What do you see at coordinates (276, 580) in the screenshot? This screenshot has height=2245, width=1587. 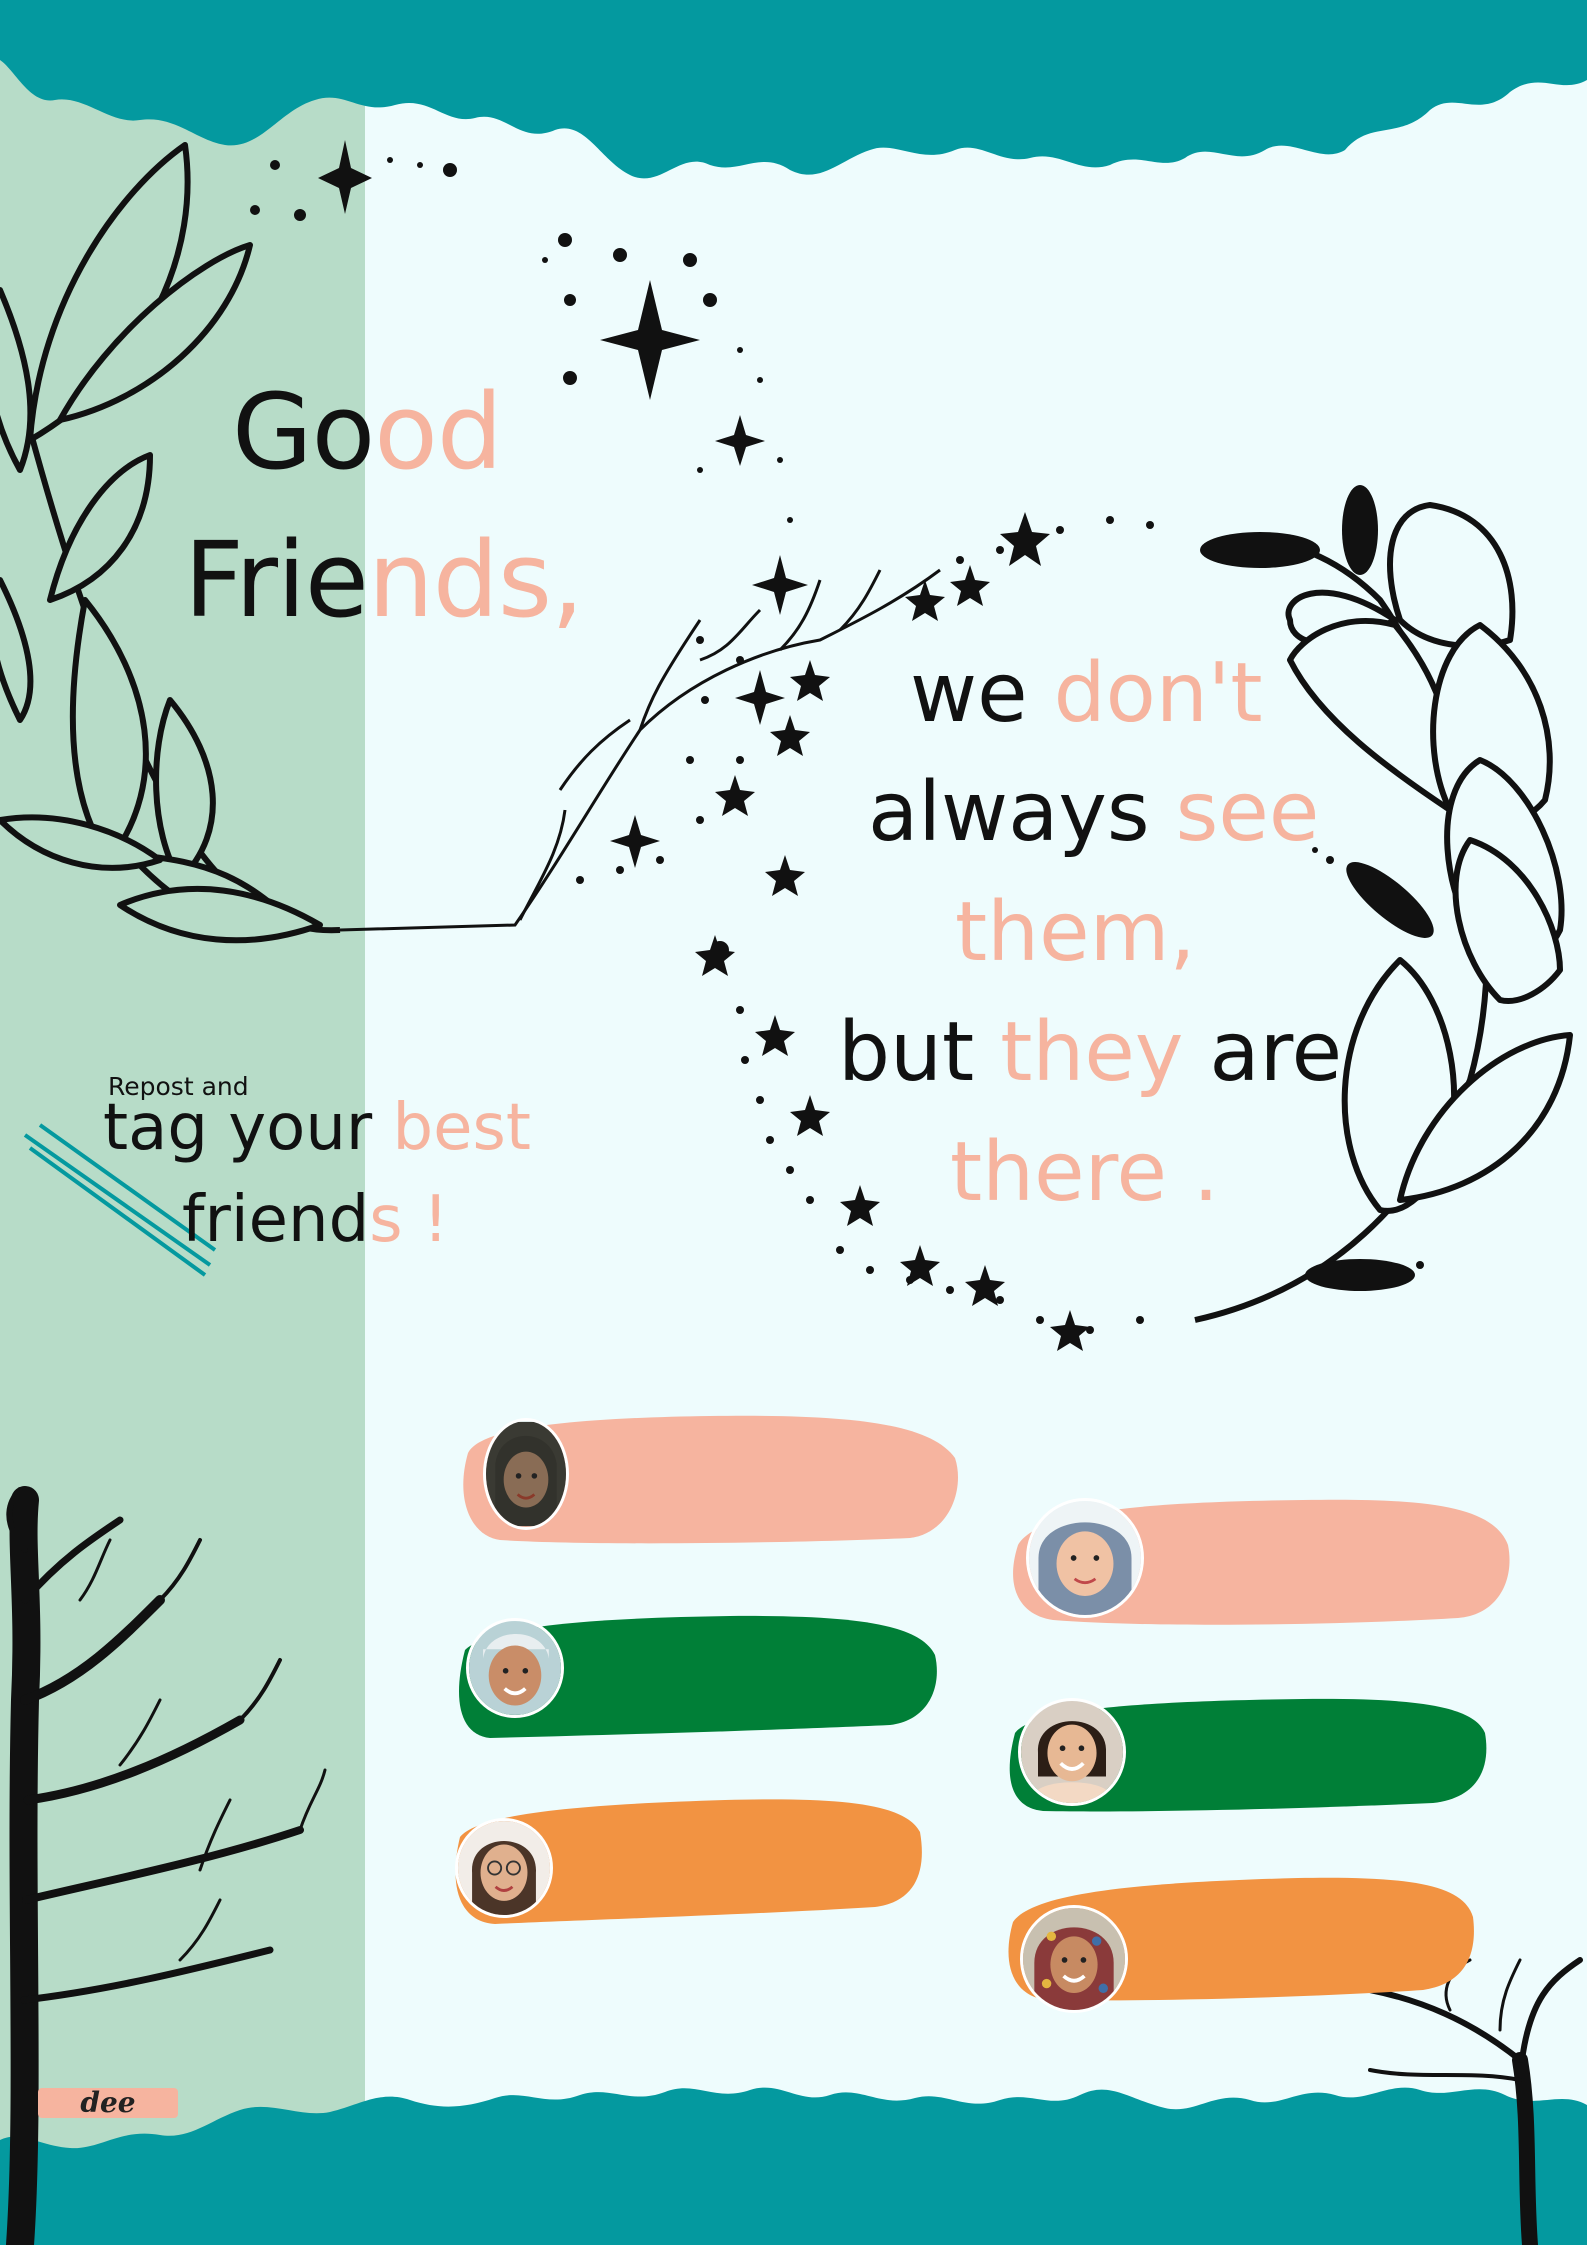 I see `title-line-2-dark: Frie` at bounding box center [276, 580].